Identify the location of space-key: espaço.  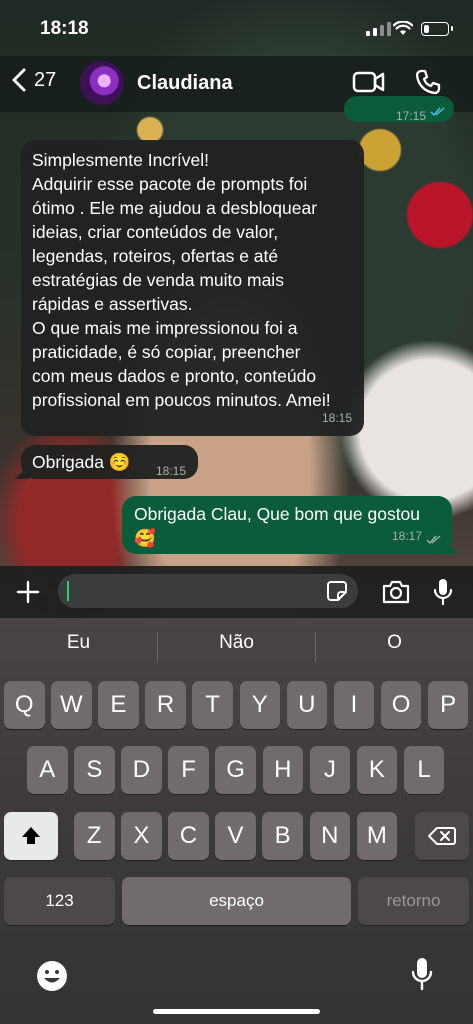
(236, 901).